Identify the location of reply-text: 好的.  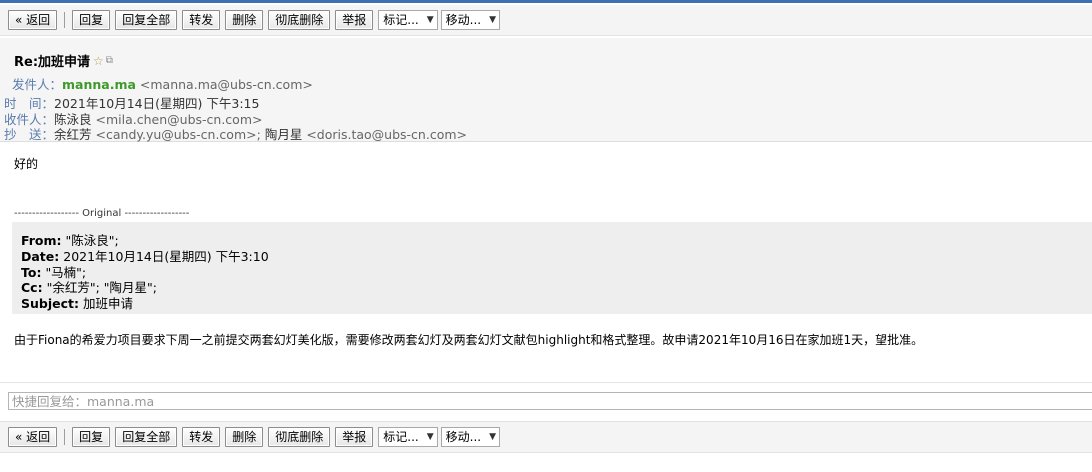
(26, 164).